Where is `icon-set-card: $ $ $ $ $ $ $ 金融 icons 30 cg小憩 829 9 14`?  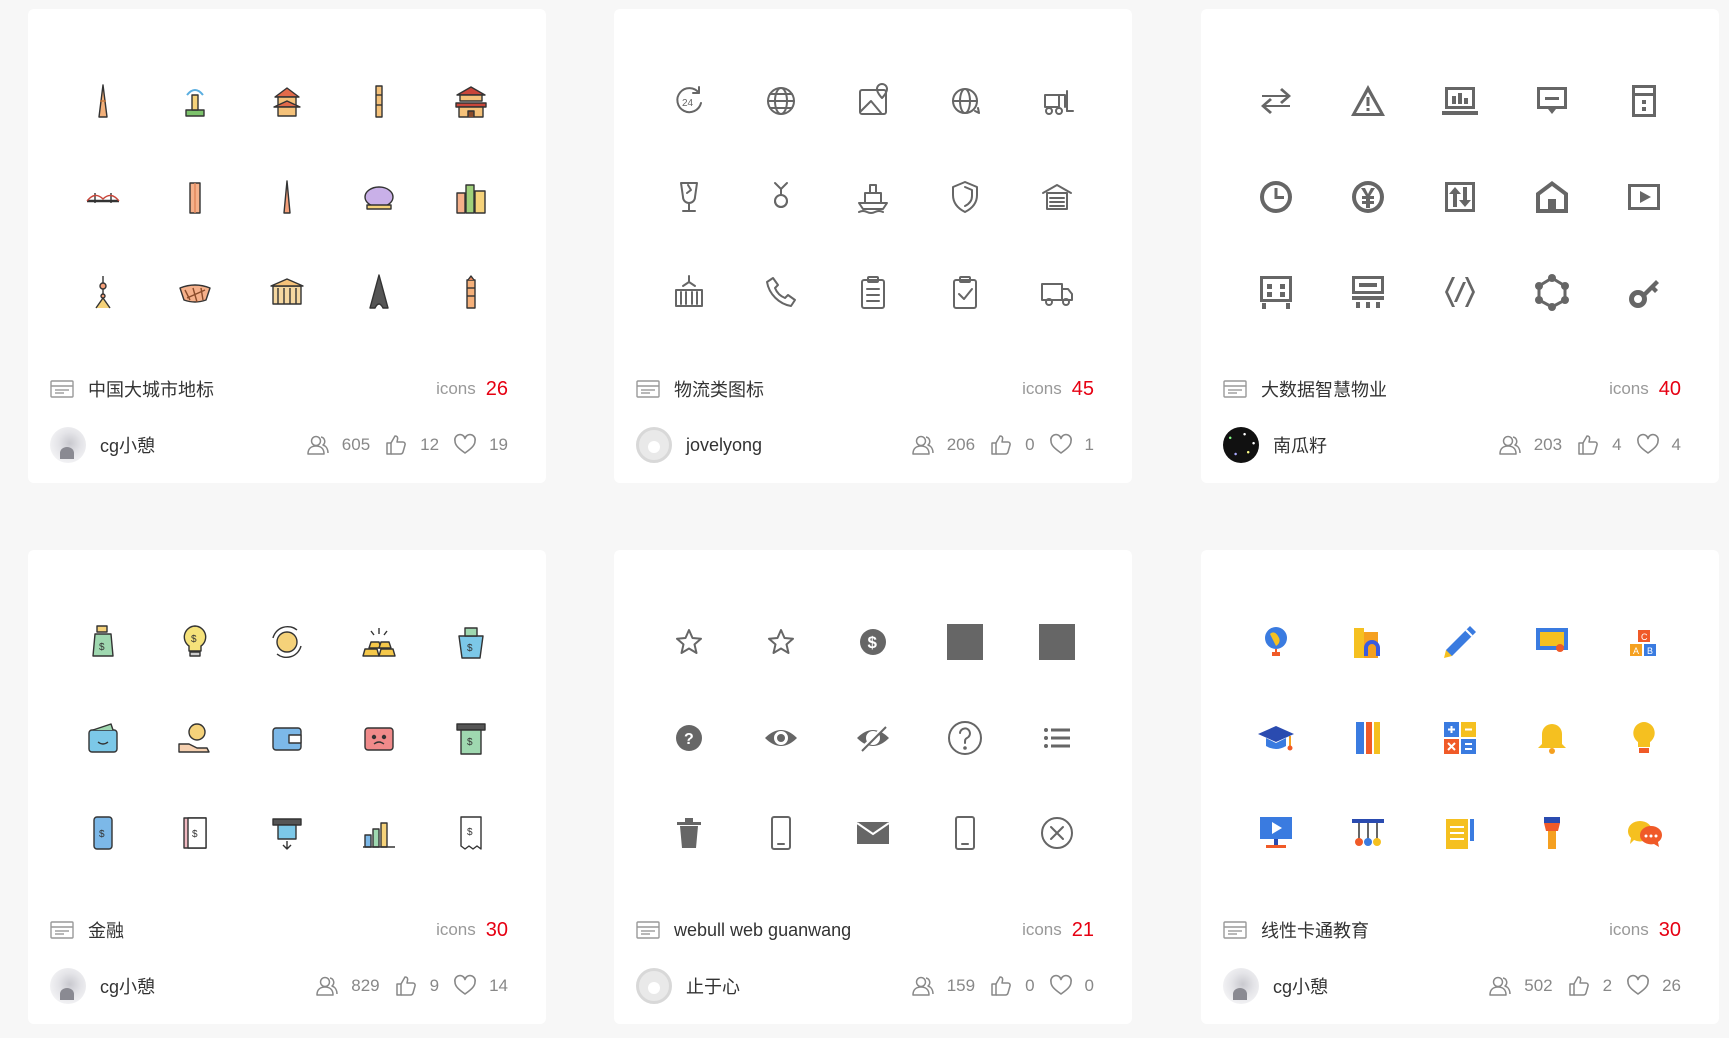 icon-set-card: $ $ $ $ $ $ $ 金融 icons 30 cg小憩 829 9 14 is located at coordinates (287, 787).